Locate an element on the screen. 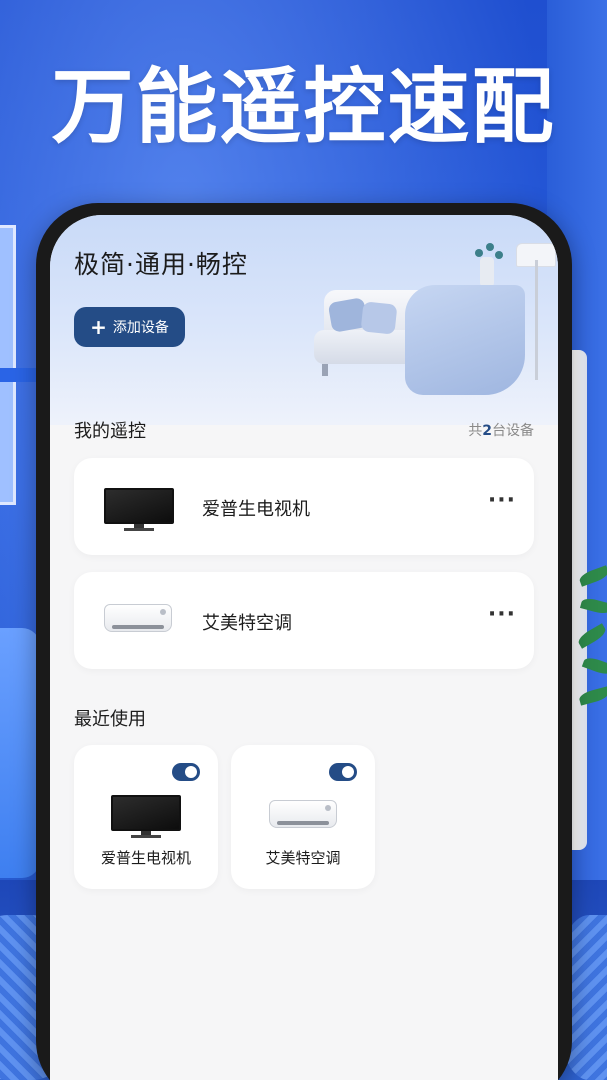  background-window is located at coordinates (8, 365).